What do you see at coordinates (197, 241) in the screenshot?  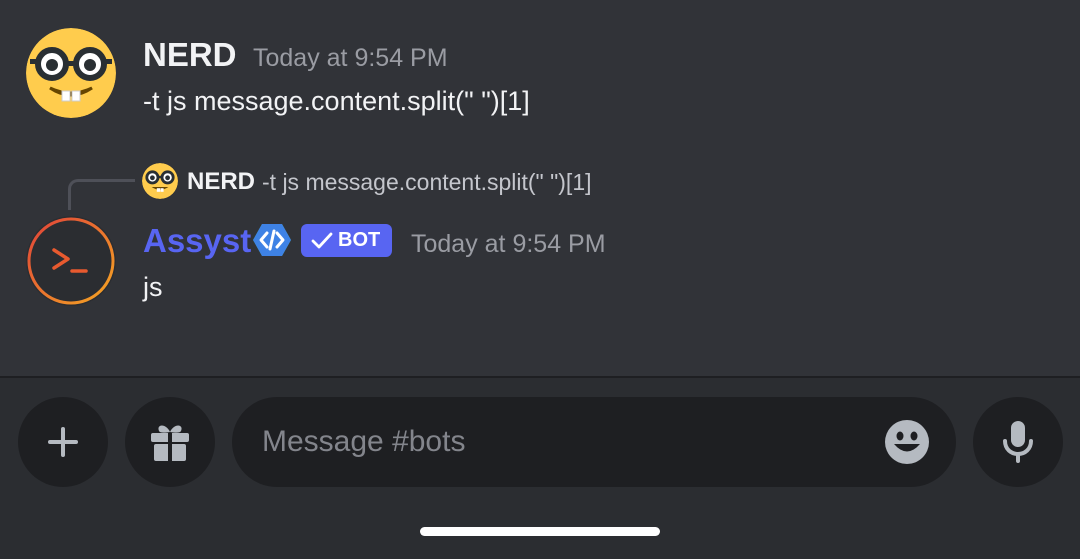 I see `message-username: Assyst` at bounding box center [197, 241].